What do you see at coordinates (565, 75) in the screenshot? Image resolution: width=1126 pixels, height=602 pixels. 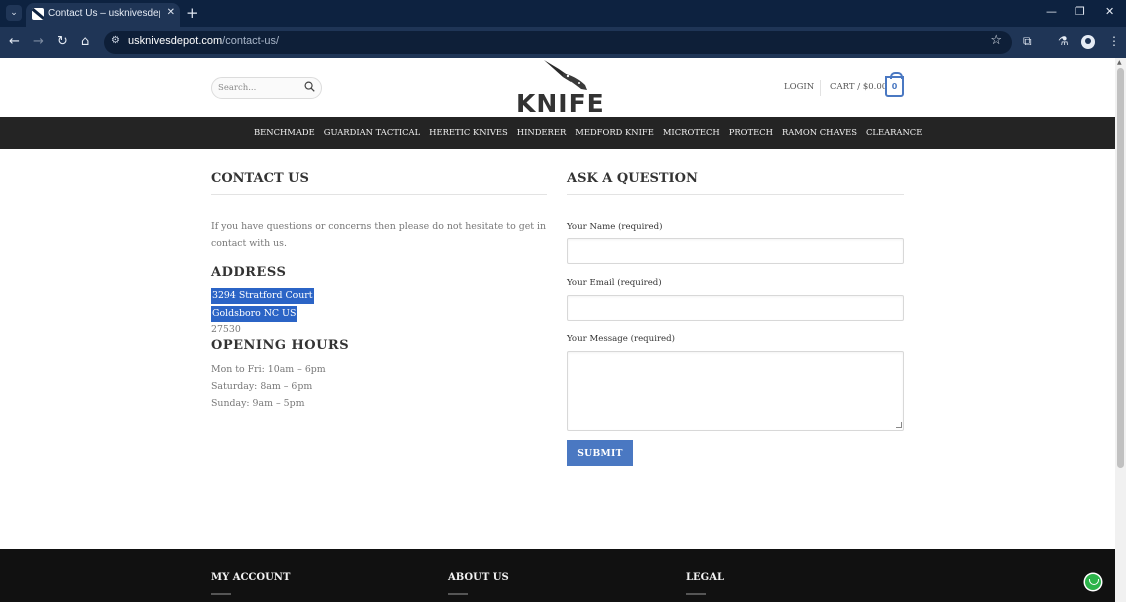 I see `knife-logo-icon` at bounding box center [565, 75].